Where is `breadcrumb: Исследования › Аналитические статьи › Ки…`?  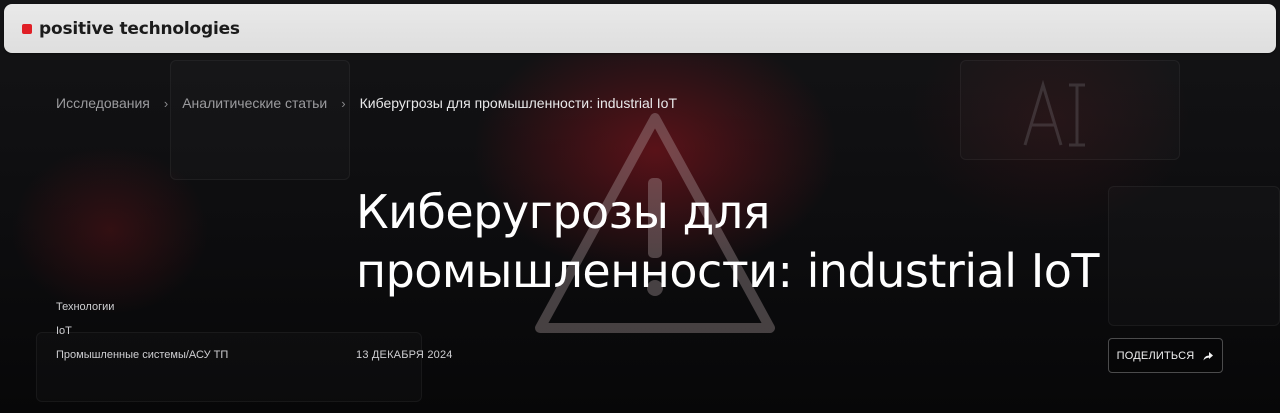 breadcrumb: Исследования › Аналитические статьи › Ки… is located at coordinates (366, 103).